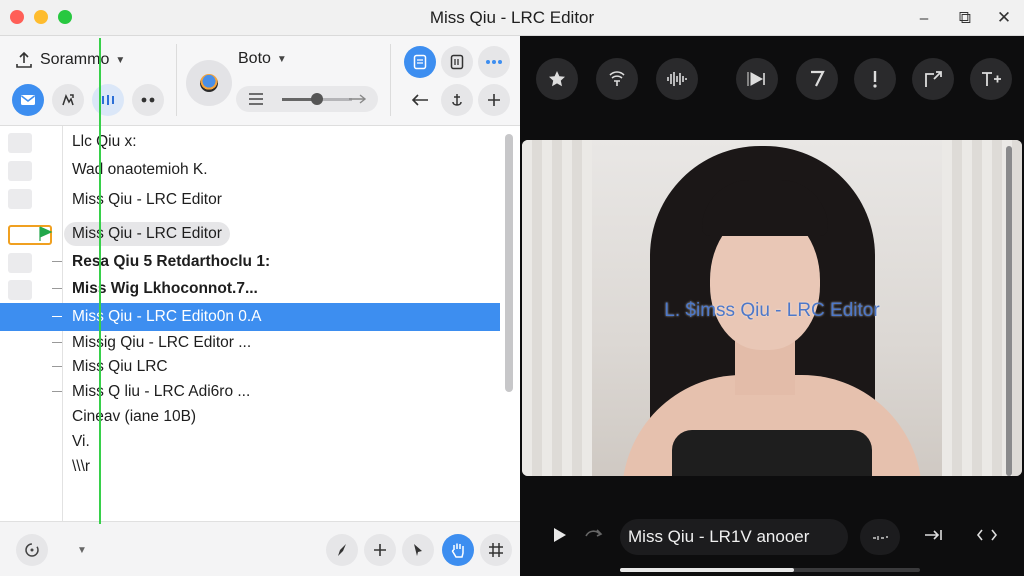  I want to click on dots-icon, so click(148, 100).